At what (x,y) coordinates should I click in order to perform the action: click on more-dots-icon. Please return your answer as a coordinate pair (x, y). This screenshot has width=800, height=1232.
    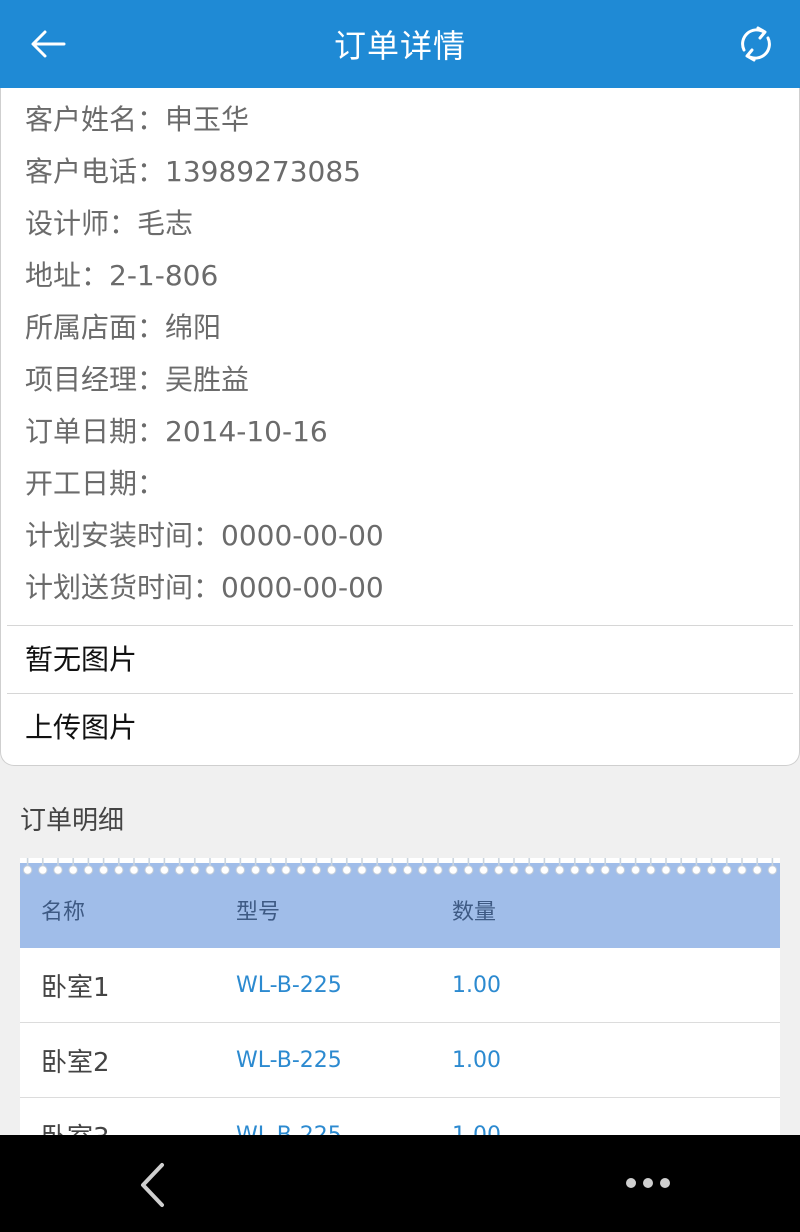
    Looking at the image, I should click on (648, 1183).